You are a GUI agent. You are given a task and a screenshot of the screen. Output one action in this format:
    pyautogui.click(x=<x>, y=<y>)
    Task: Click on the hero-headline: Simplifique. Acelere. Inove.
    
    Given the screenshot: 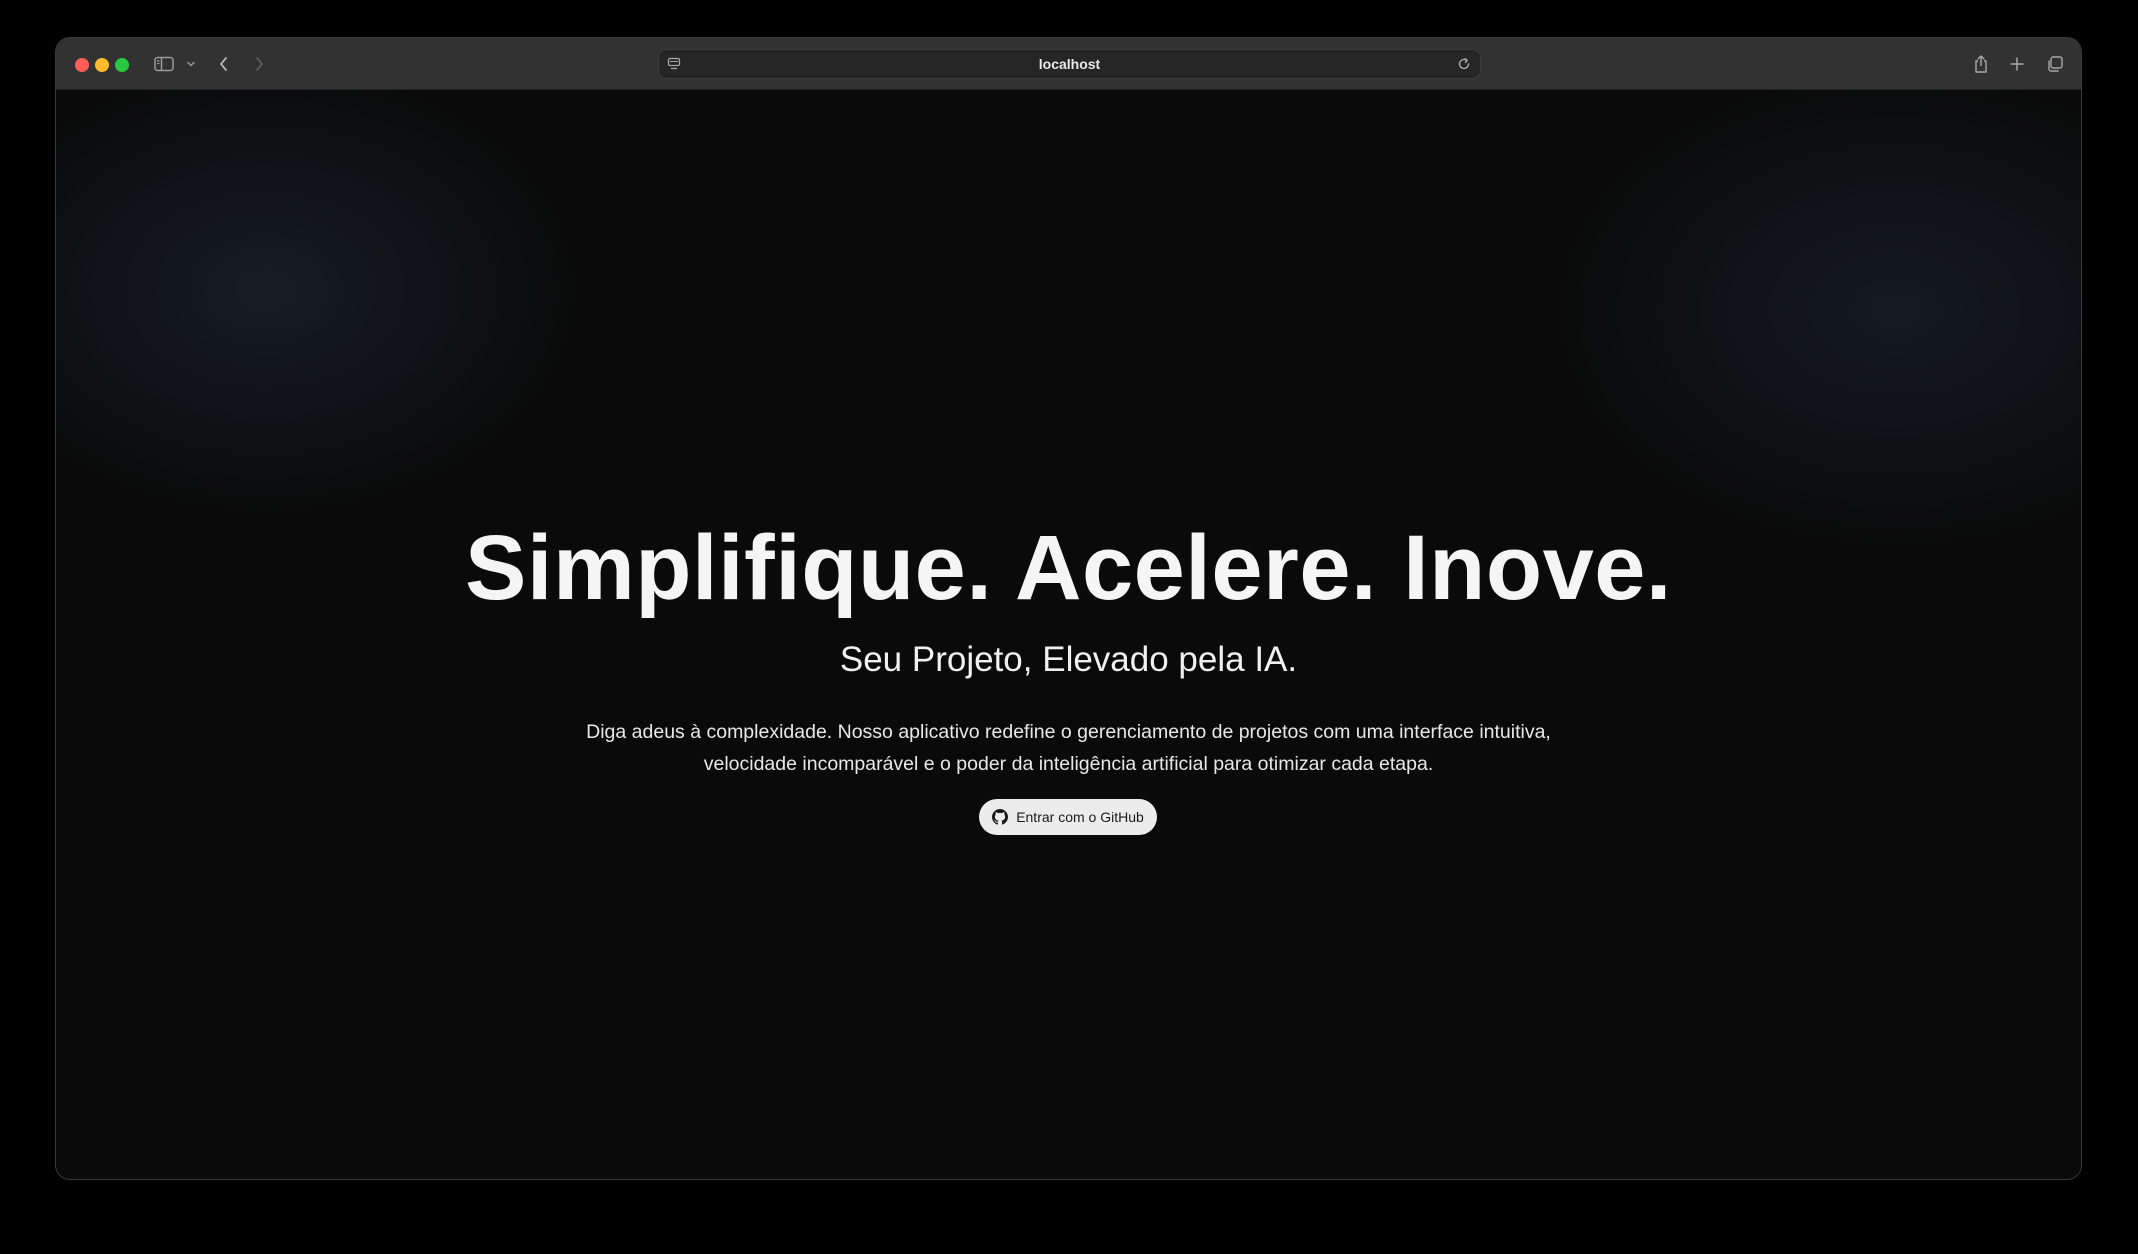 What is the action you would take?
    pyautogui.click(x=1068, y=568)
    